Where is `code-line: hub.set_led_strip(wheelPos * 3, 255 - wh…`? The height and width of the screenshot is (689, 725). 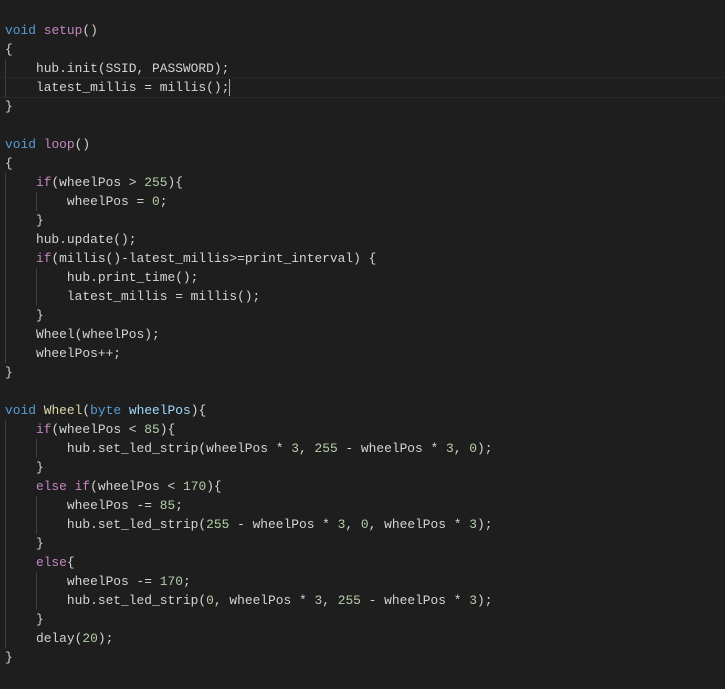
code-line: hub.set_led_strip(wheelPos * 3, 255 - wh… is located at coordinates (365, 448).